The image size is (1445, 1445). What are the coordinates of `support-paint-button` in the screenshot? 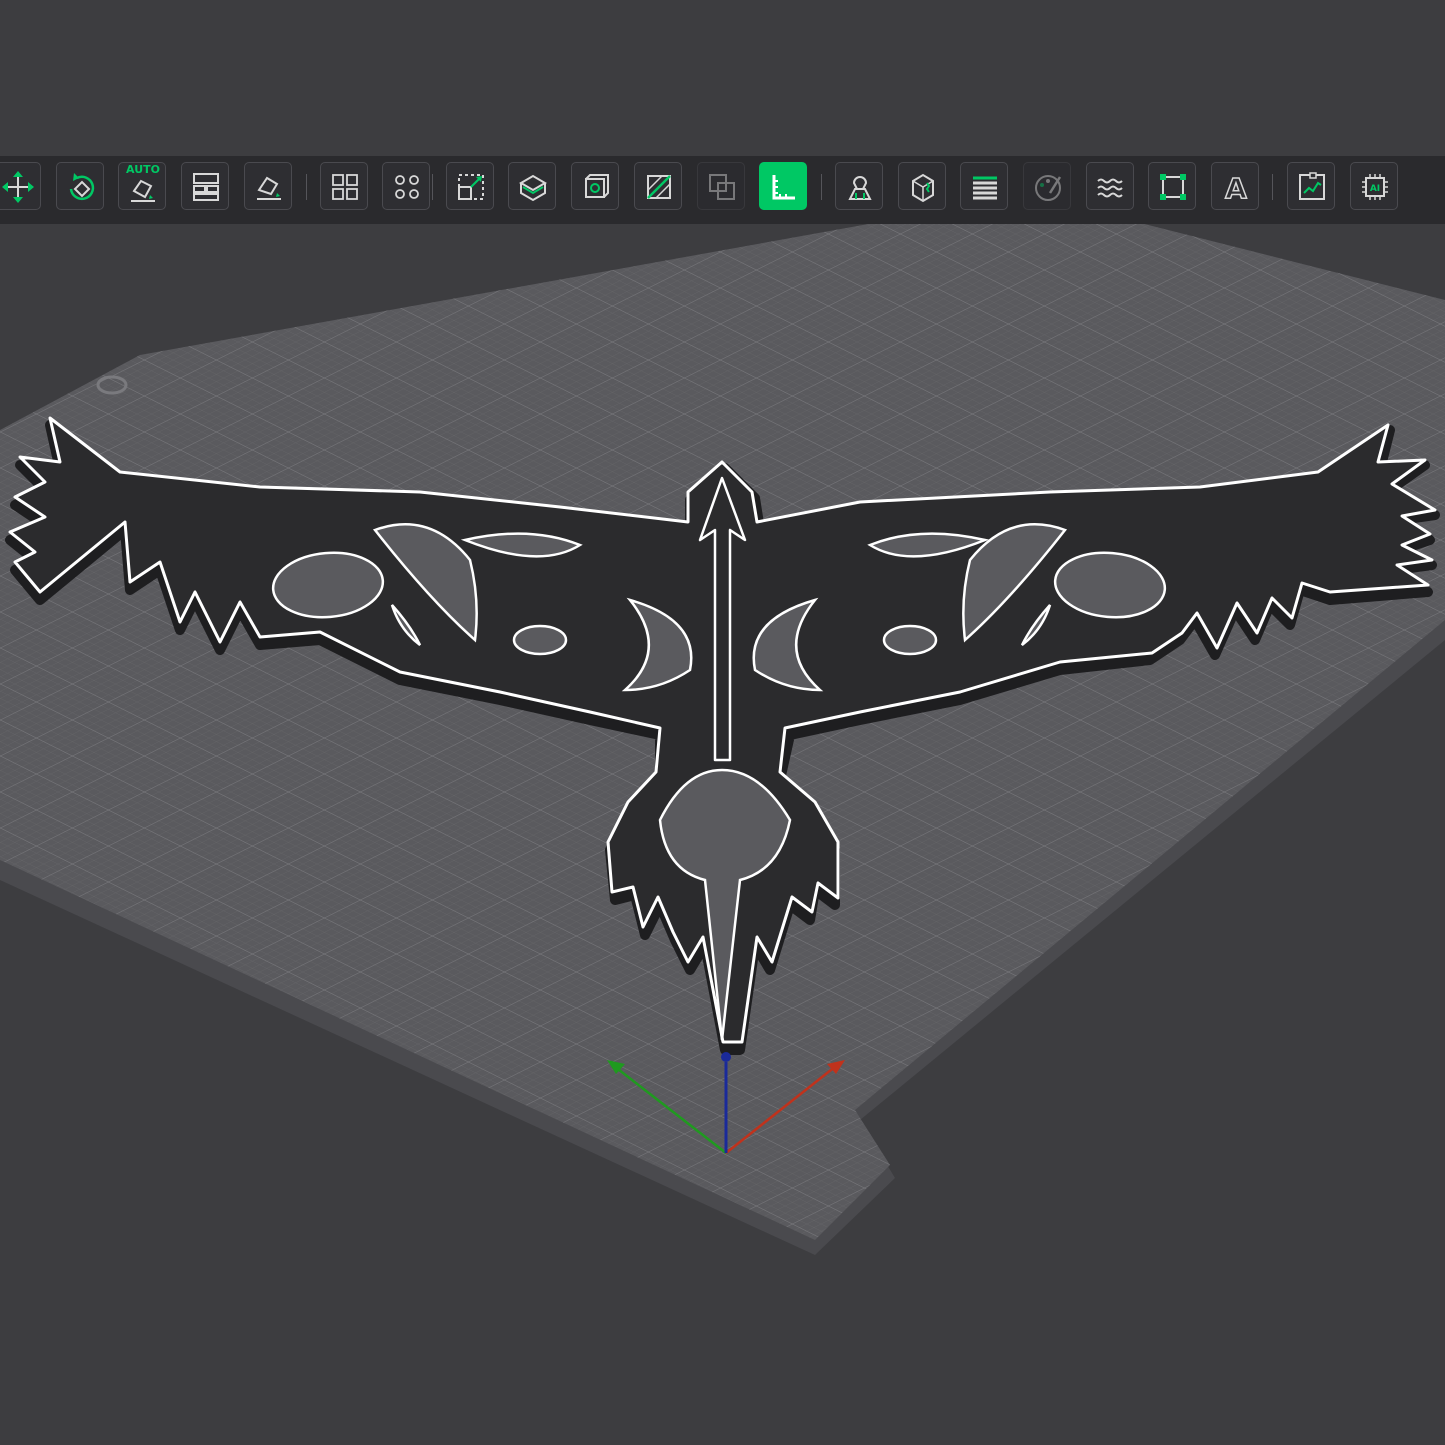 It's located at (859, 186).